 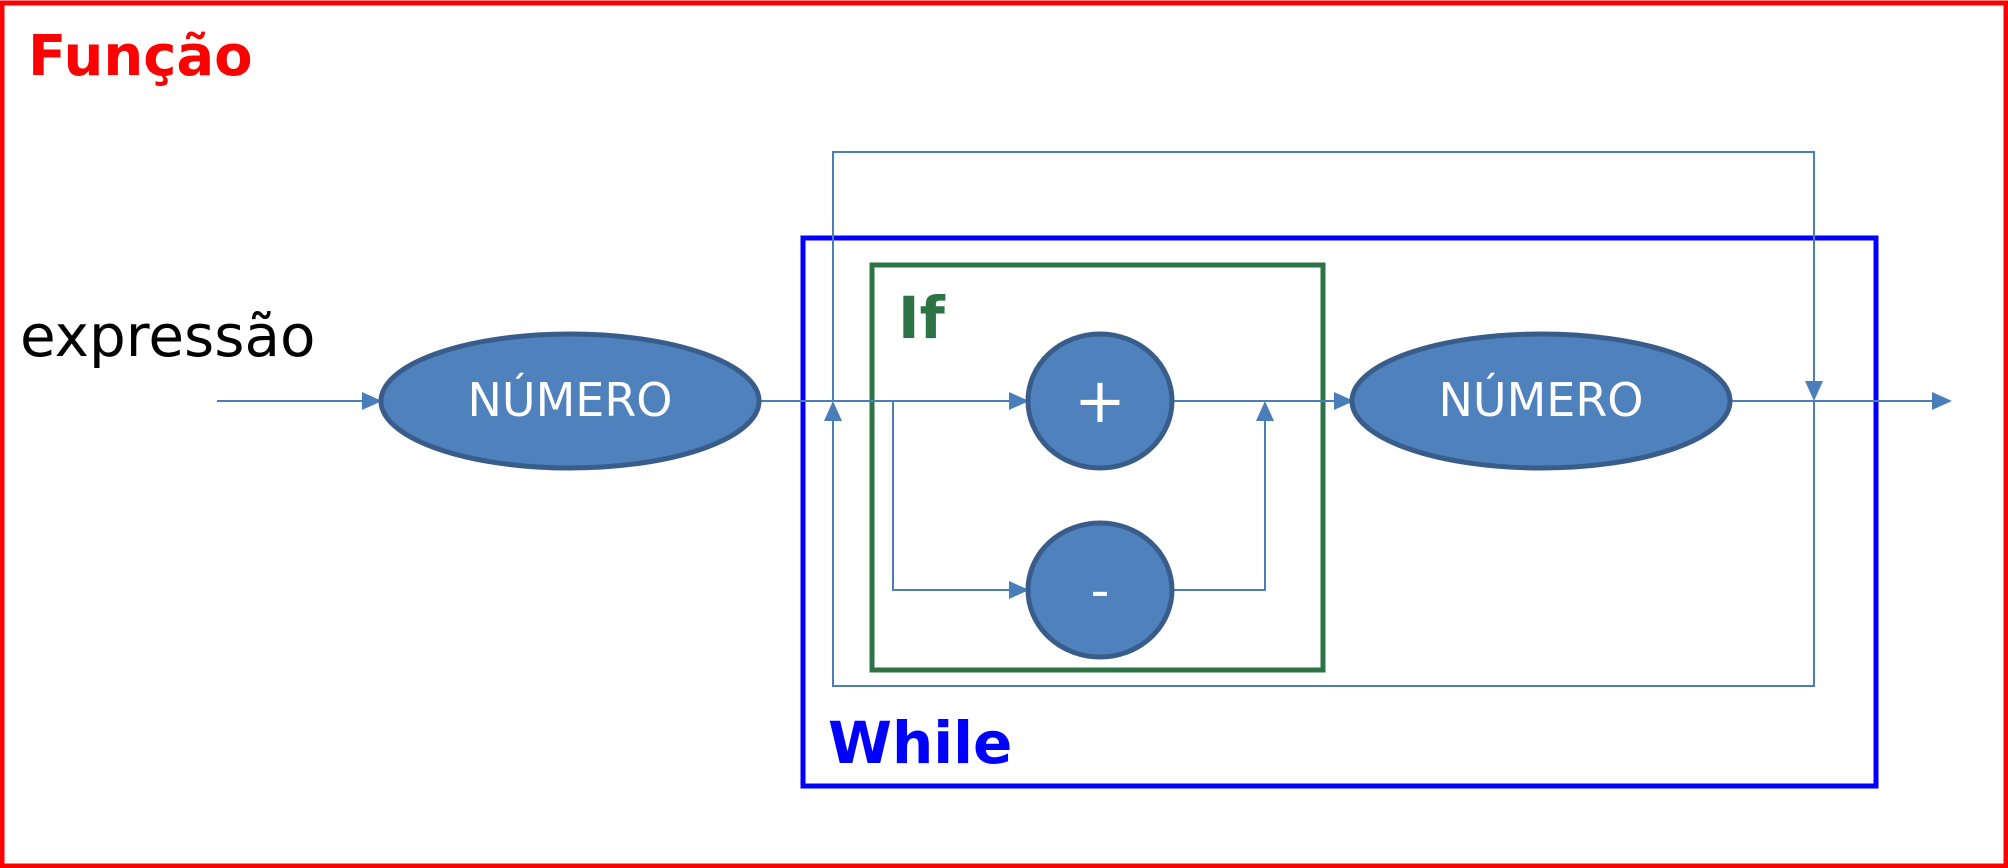 I want to click on node-number-1: NÚMERO, so click(x=570, y=401).